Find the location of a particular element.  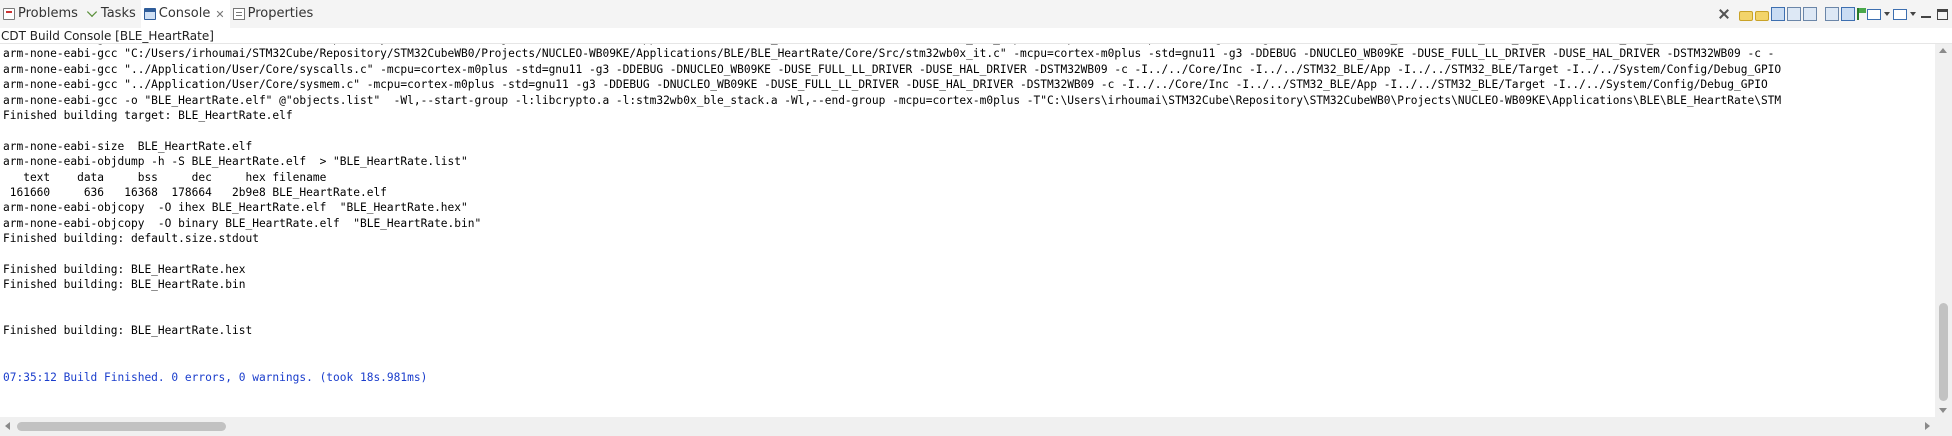

console-toolbar is located at coordinates (1832, 14).